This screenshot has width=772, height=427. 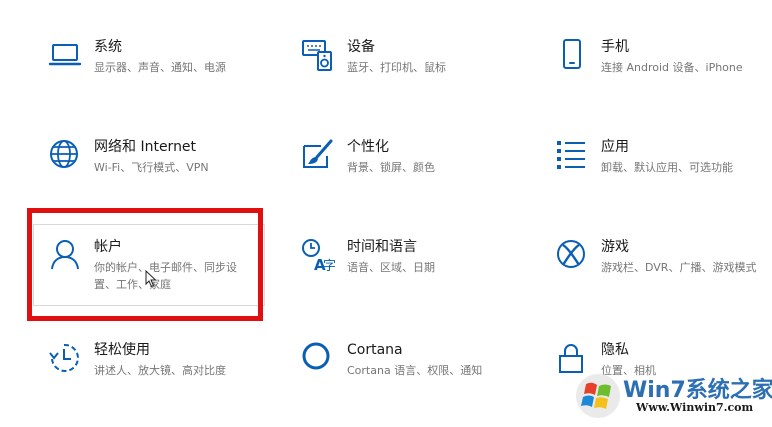 What do you see at coordinates (368, 257) in the screenshot?
I see `tile-time-language: A字 时间和语言 语音、区域、日期` at bounding box center [368, 257].